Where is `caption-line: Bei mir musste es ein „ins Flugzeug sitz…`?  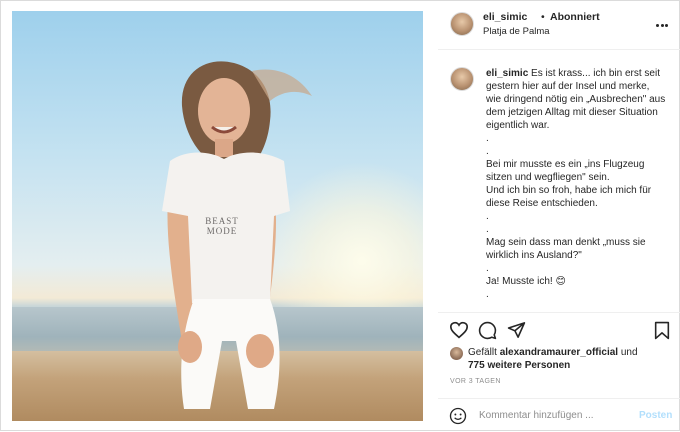
caption-line: Bei mir musste es ein „ins Flugzeug sitz… is located at coordinates (565, 171).